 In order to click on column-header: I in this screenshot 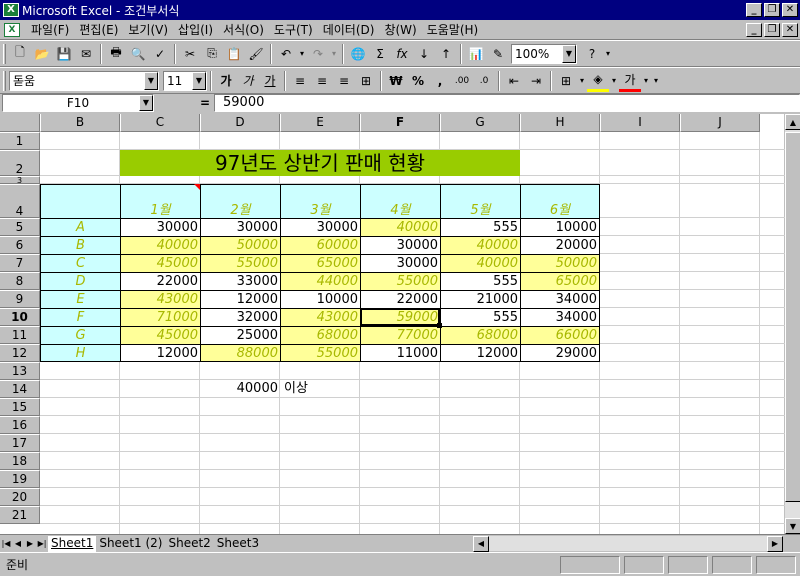, I will do `click(640, 123)`.